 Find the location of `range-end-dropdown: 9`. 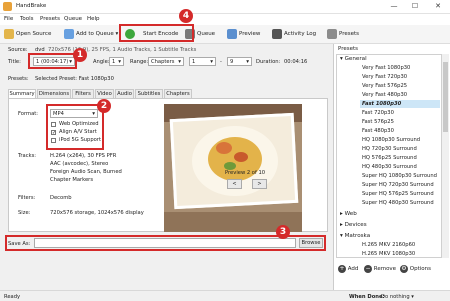

range-end-dropdown: 9 is located at coordinates (239, 61).